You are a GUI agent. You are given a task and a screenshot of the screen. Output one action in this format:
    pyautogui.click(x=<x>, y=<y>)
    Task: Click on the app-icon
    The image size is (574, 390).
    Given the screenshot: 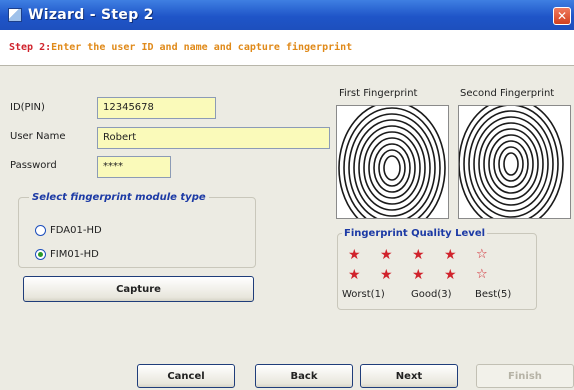 What is the action you would take?
    pyautogui.click(x=15, y=15)
    